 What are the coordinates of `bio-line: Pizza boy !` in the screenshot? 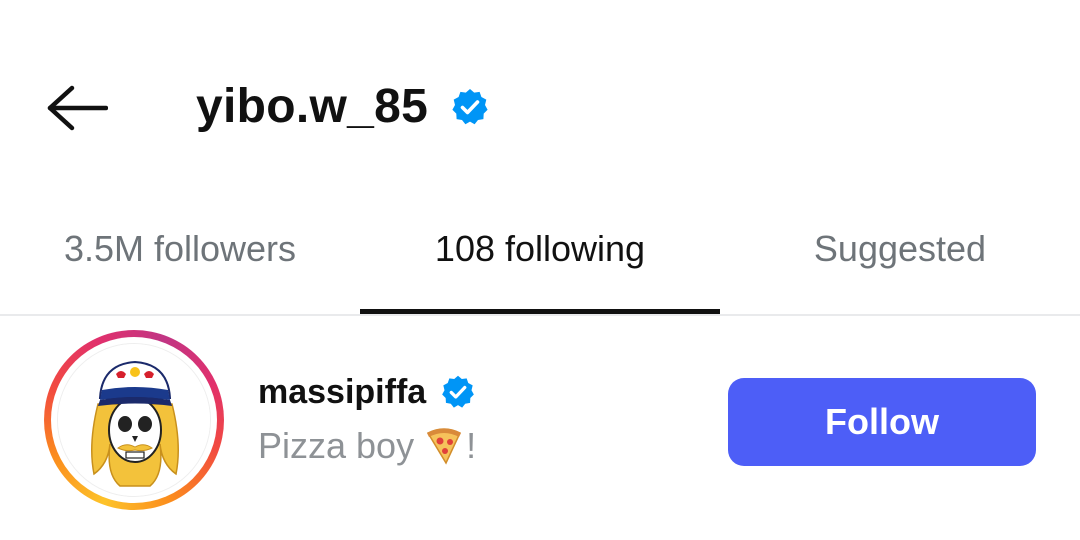 It's located at (367, 446).